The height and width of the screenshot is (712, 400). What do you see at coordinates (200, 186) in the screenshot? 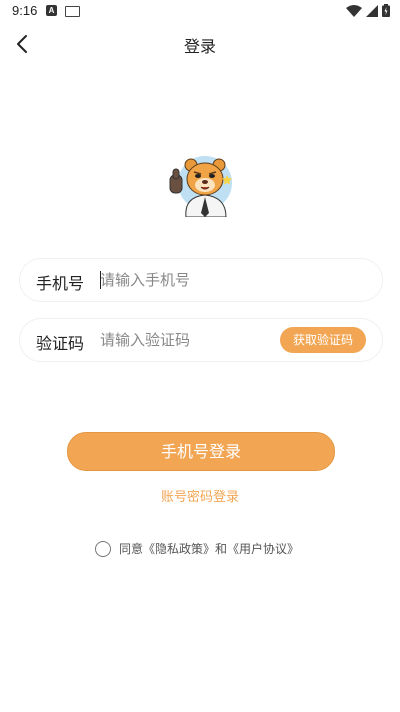
I see `mascot-avatar` at bounding box center [200, 186].